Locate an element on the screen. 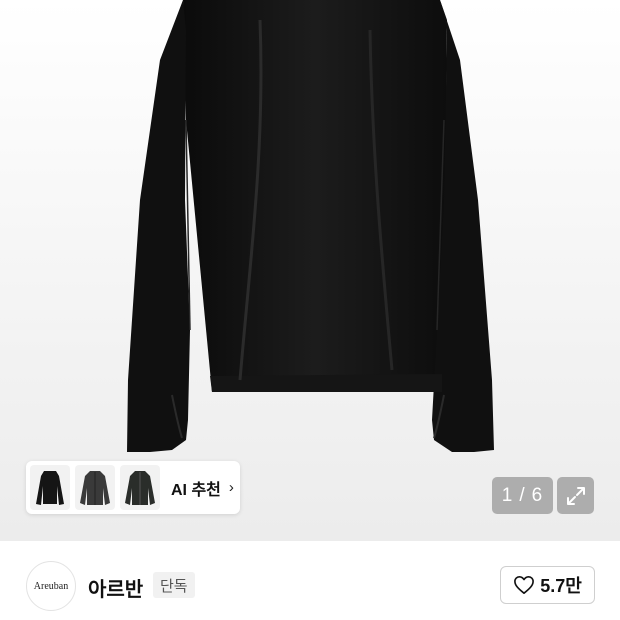 Image resolution: width=620 pixels, height=620 pixels. expand-button is located at coordinates (575, 495).